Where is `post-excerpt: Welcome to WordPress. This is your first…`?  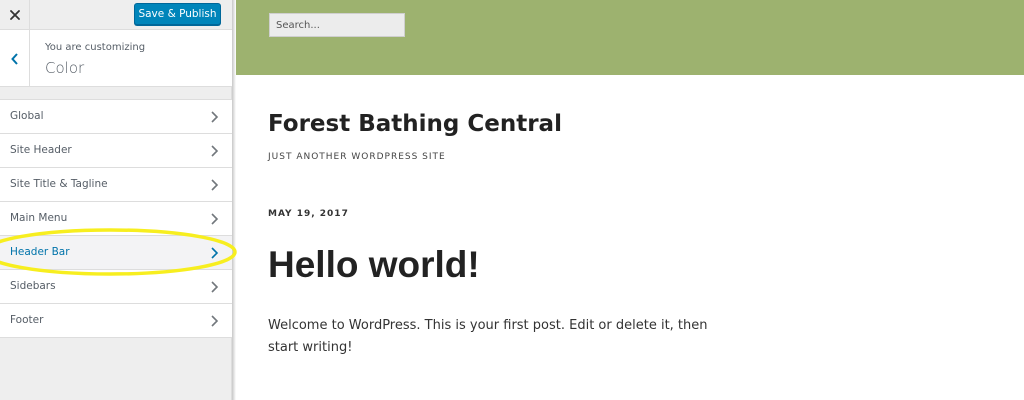 post-excerpt: Welcome to WordPress. This is your first… is located at coordinates (488, 336).